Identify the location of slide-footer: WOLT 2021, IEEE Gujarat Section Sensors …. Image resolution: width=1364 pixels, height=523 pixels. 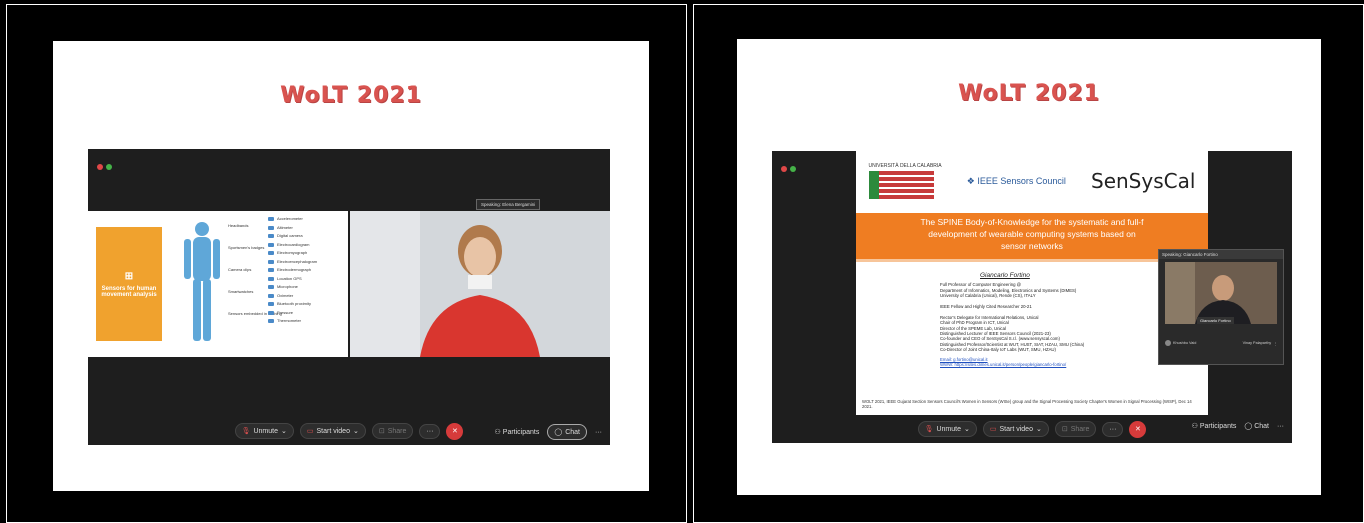
(1027, 404).